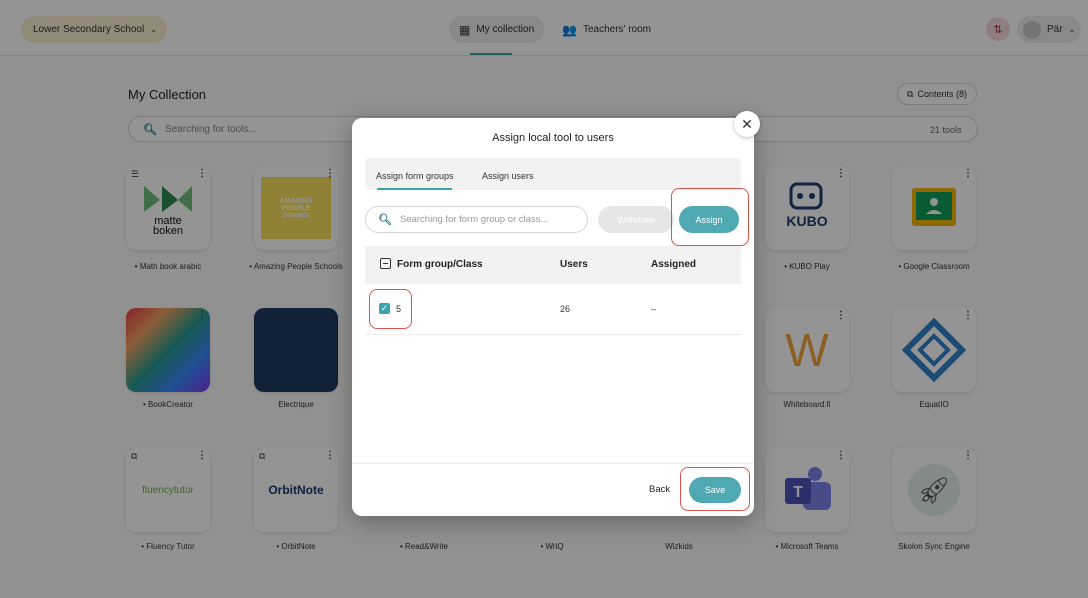 The image size is (1088, 598). I want to click on search-icon: 🔍︎, so click(385, 220).